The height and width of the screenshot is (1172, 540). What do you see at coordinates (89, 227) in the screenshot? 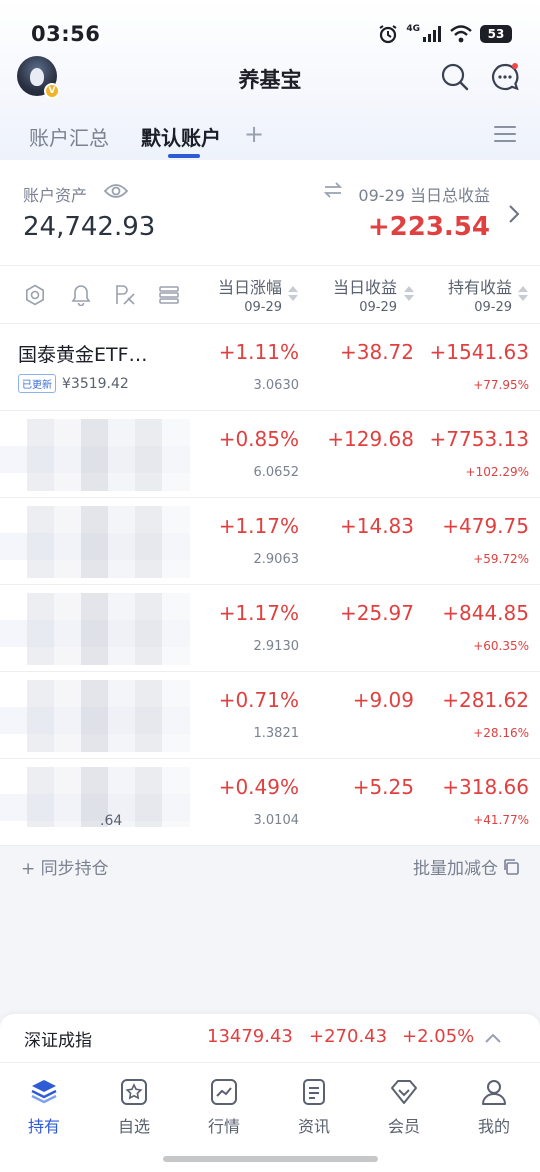
I see `asset-value: 24,742.93` at bounding box center [89, 227].